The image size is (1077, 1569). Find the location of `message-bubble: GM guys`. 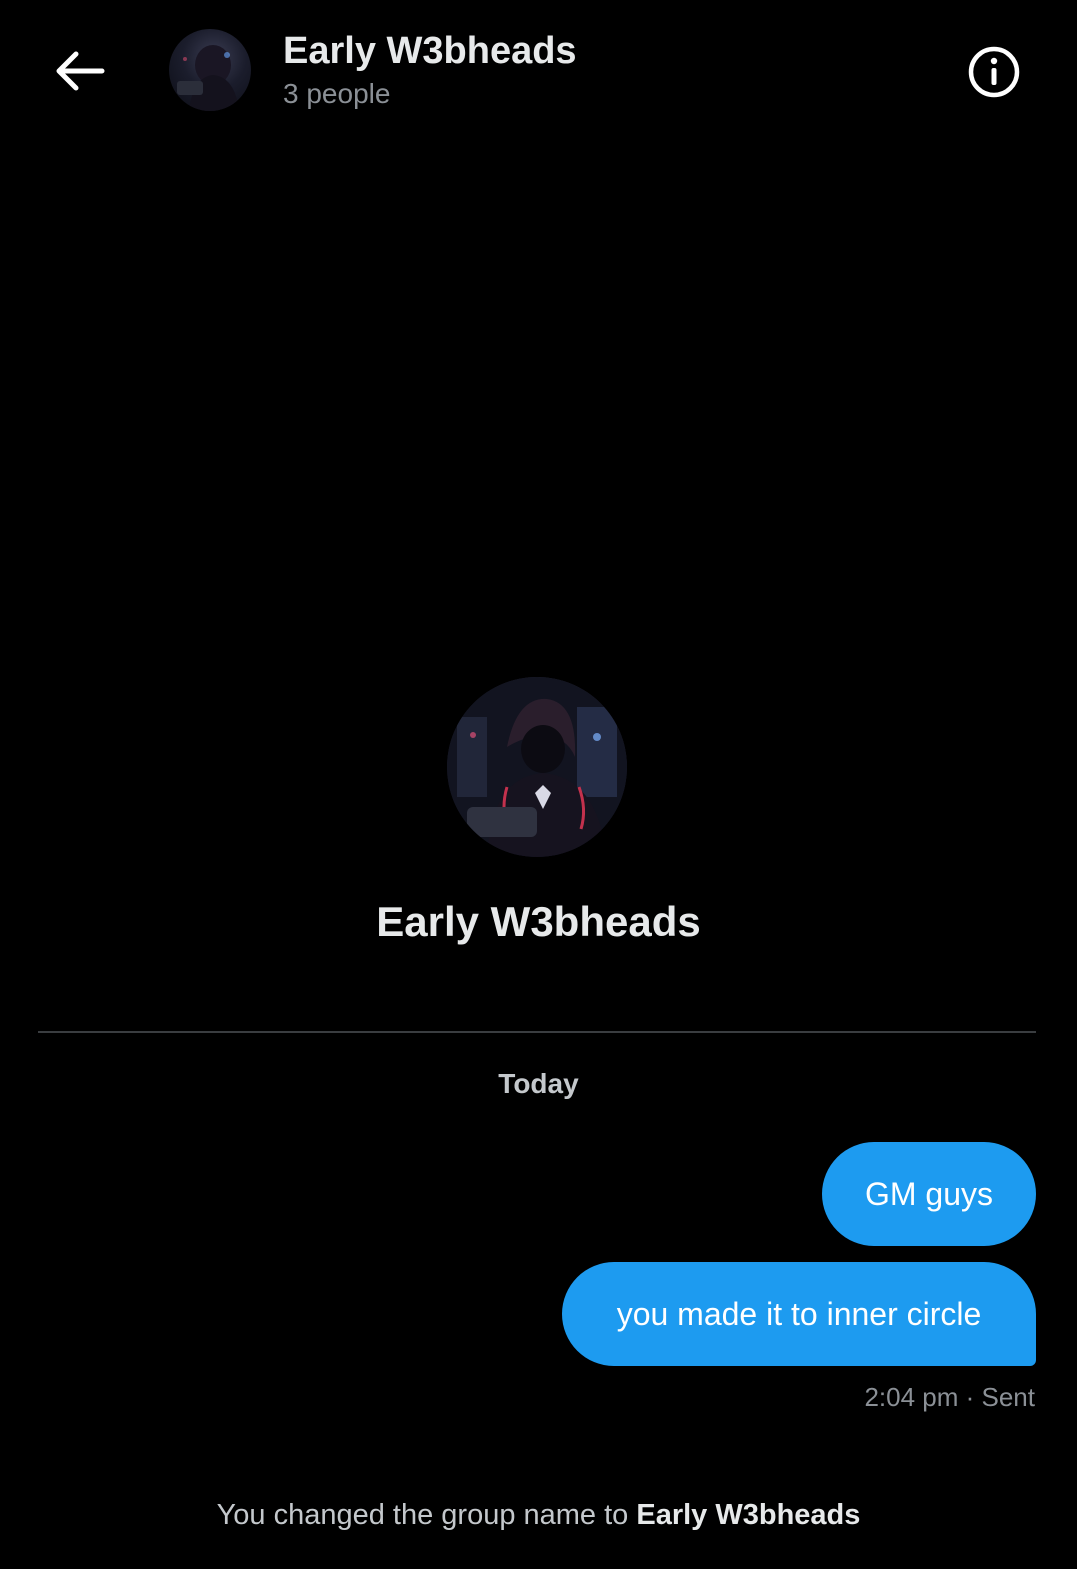

message-bubble: GM guys is located at coordinates (929, 1194).